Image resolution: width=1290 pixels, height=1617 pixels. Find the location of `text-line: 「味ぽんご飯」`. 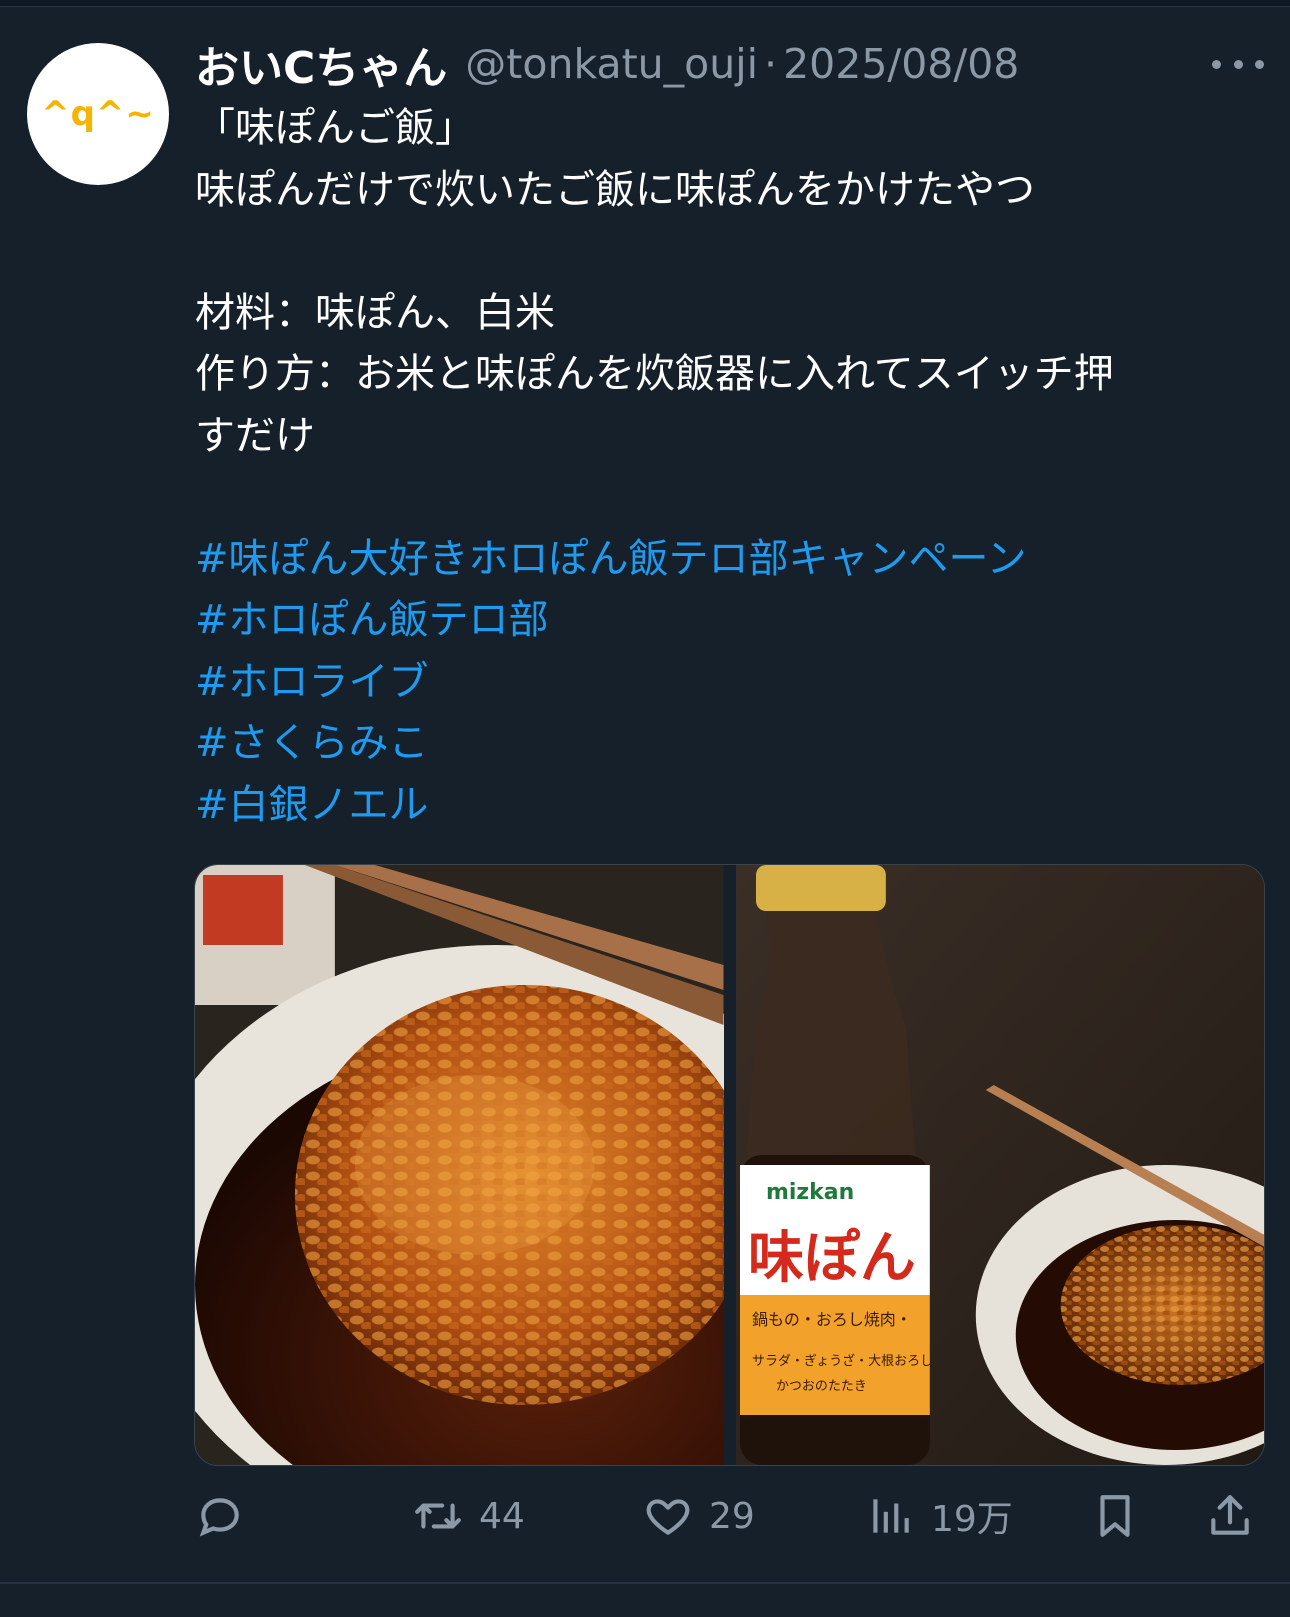

text-line: 「味ぽんご飯」 is located at coordinates (335, 128).